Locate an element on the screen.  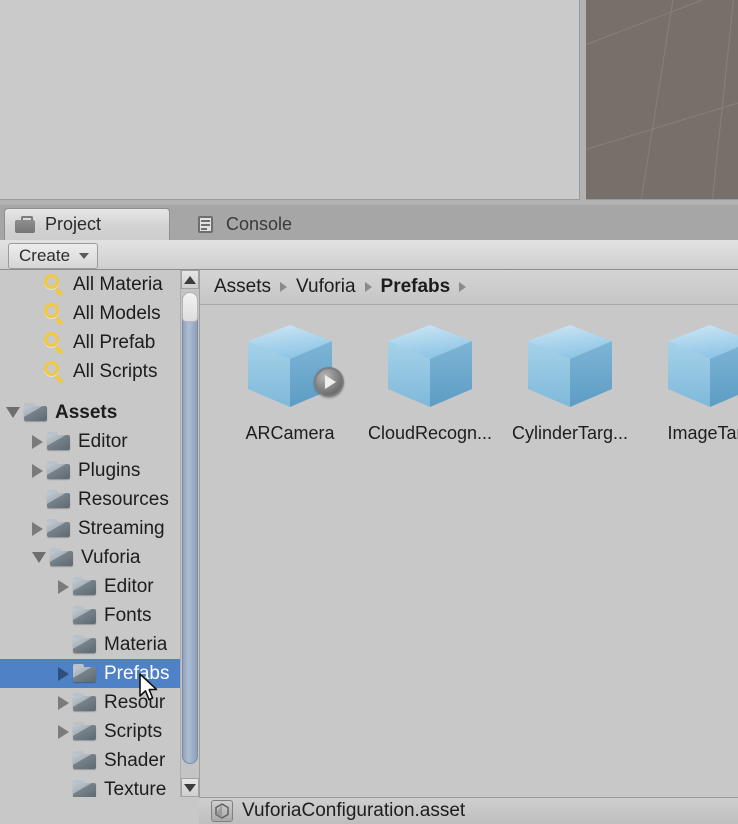
tab-project: Project is located at coordinates (87, 224).